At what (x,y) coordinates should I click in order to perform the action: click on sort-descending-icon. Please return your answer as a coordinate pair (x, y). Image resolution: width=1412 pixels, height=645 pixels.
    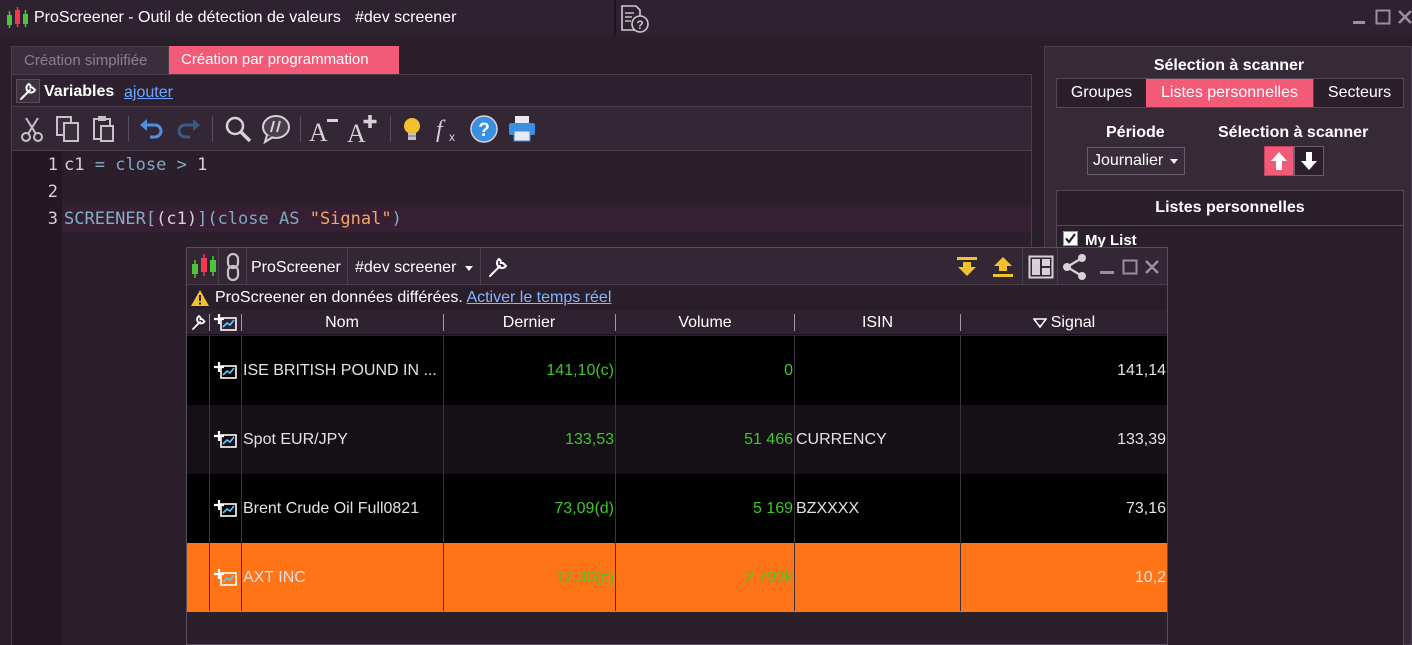
    Looking at the image, I should click on (1039, 322).